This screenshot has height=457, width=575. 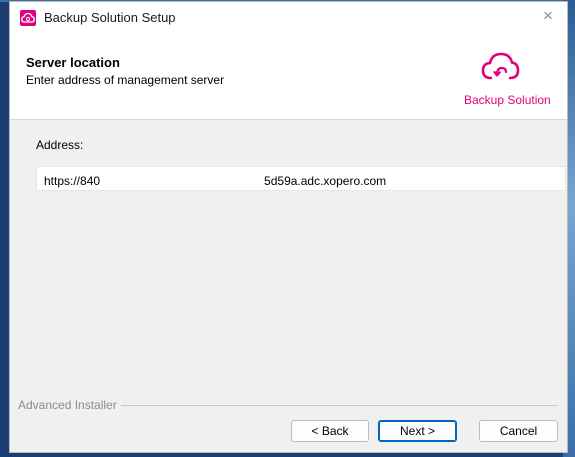 I want to click on title-bar: Backup Solution Setup ×, so click(x=288, y=17).